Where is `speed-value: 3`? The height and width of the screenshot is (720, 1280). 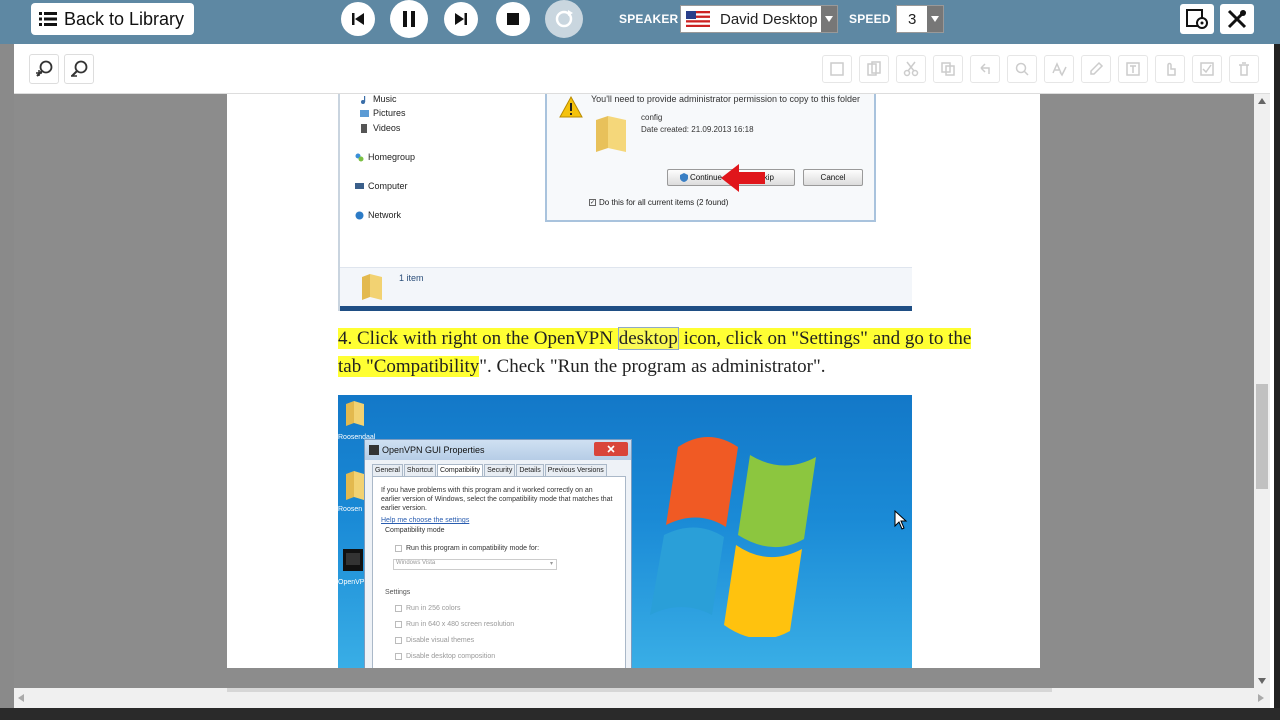
speed-value: 3 is located at coordinates (912, 19).